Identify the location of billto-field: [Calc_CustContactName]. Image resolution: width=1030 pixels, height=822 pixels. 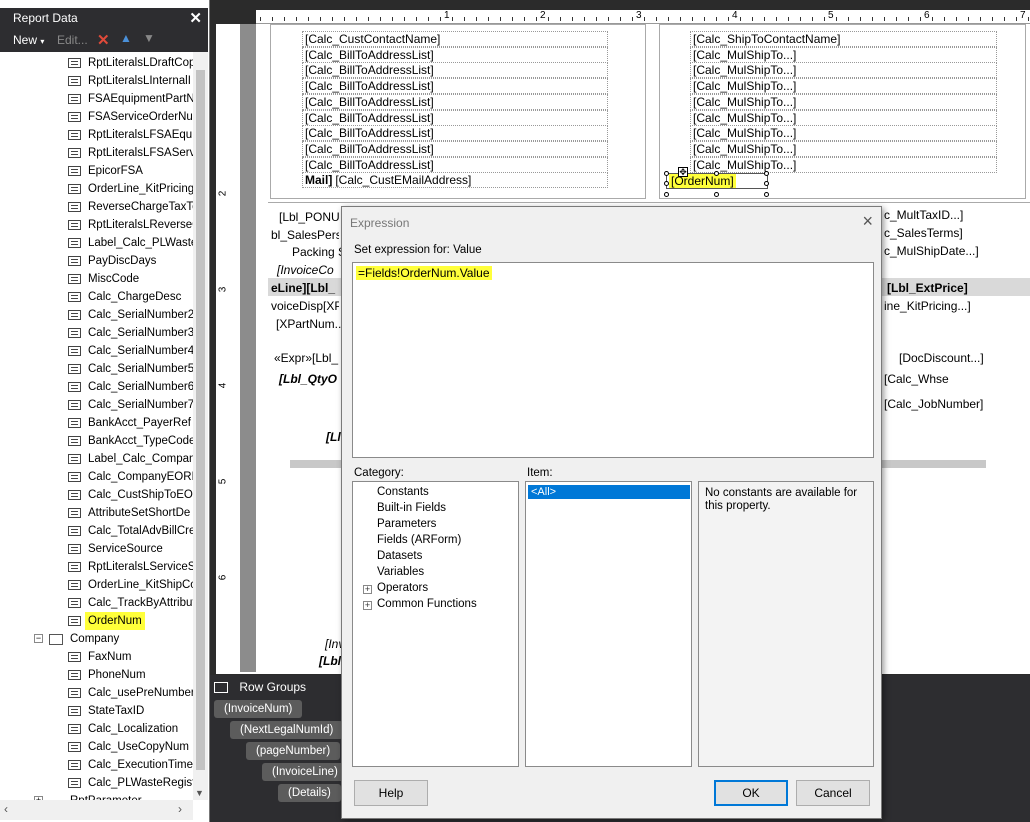
(455, 39).